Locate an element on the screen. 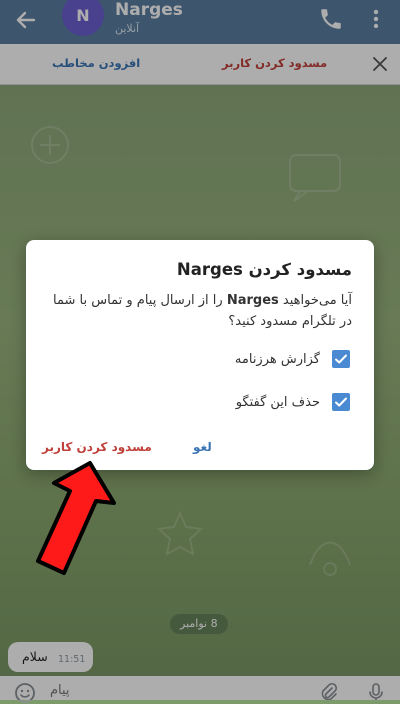 This screenshot has height=704, width=400. delete-chat-label: حذف این گفتگو is located at coordinates (277, 402).